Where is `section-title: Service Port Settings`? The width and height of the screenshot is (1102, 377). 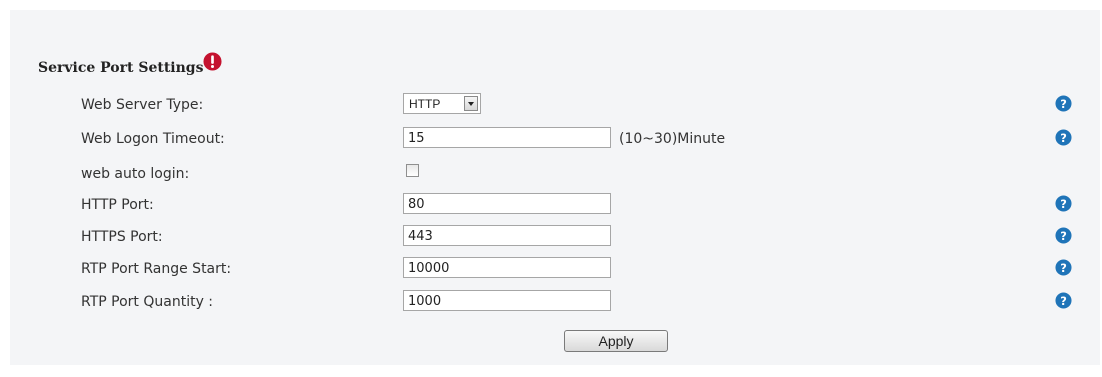 section-title: Service Port Settings is located at coordinates (130, 64).